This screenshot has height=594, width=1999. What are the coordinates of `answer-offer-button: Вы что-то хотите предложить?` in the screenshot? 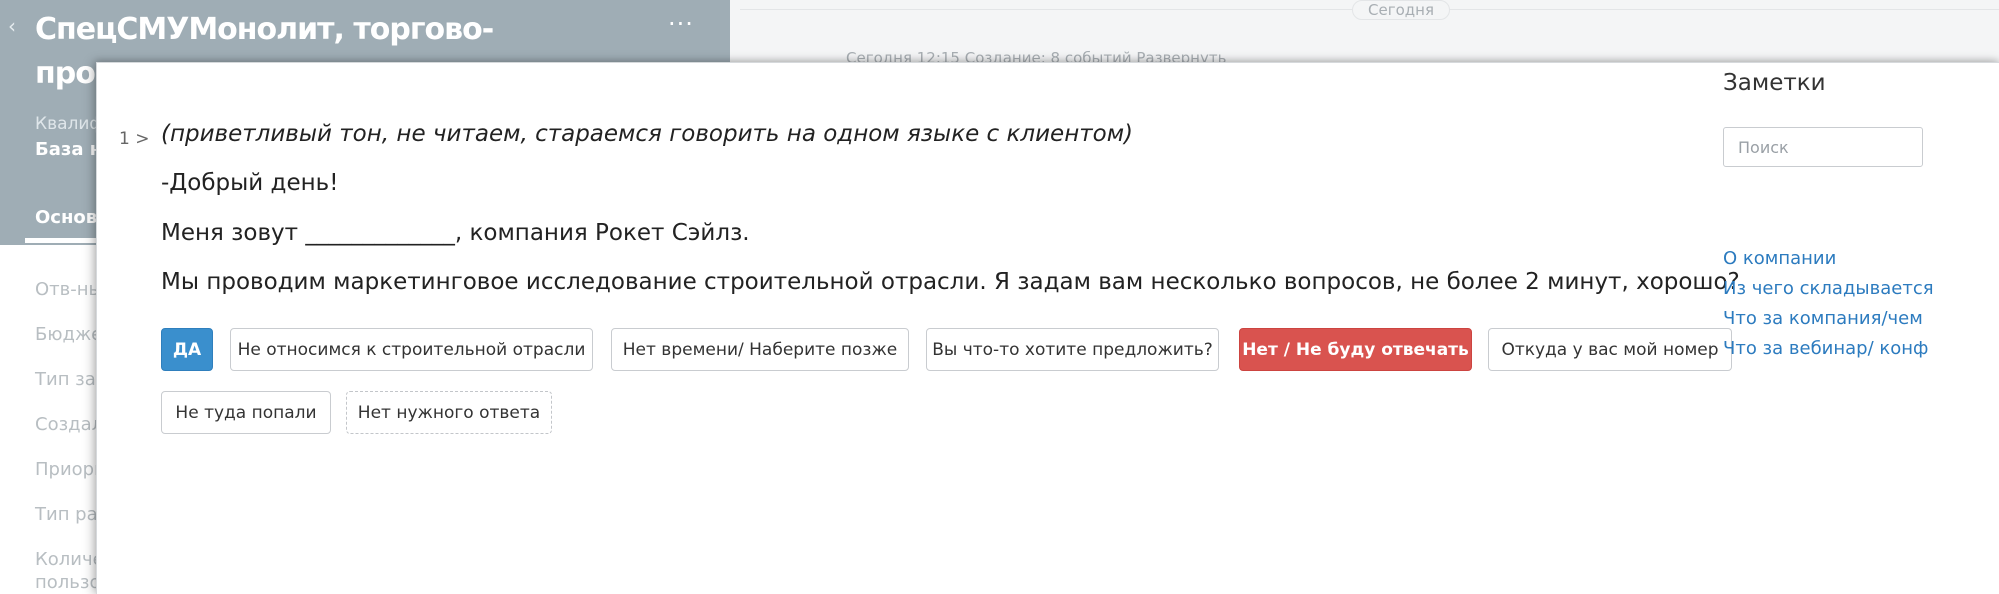 It's located at (1072, 349).